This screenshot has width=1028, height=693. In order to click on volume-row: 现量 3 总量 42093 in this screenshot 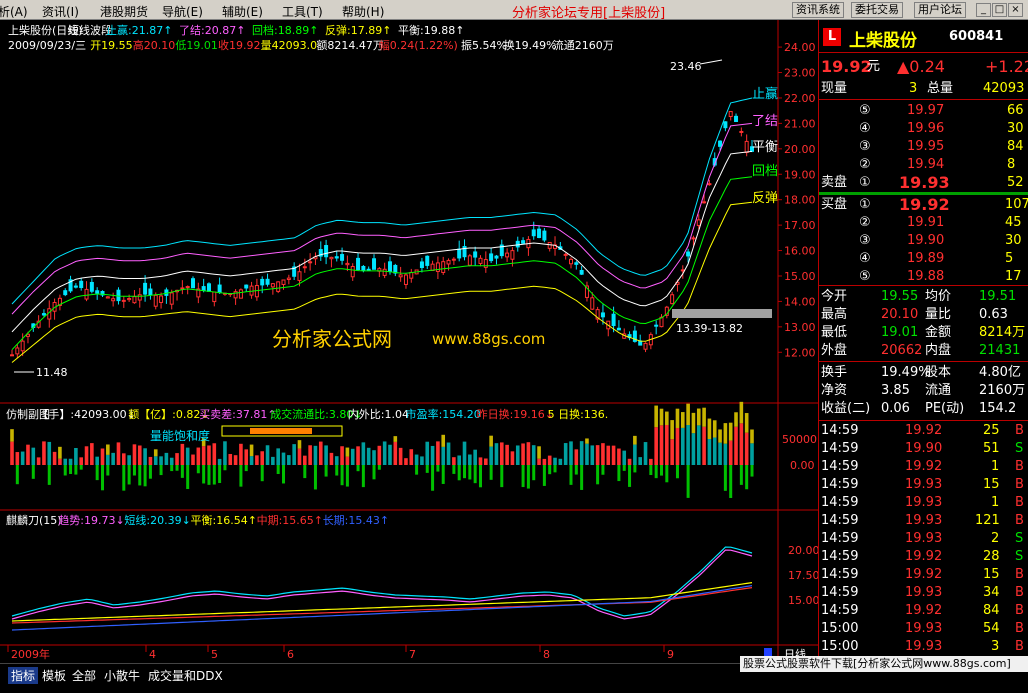, I will do `click(923, 89)`.